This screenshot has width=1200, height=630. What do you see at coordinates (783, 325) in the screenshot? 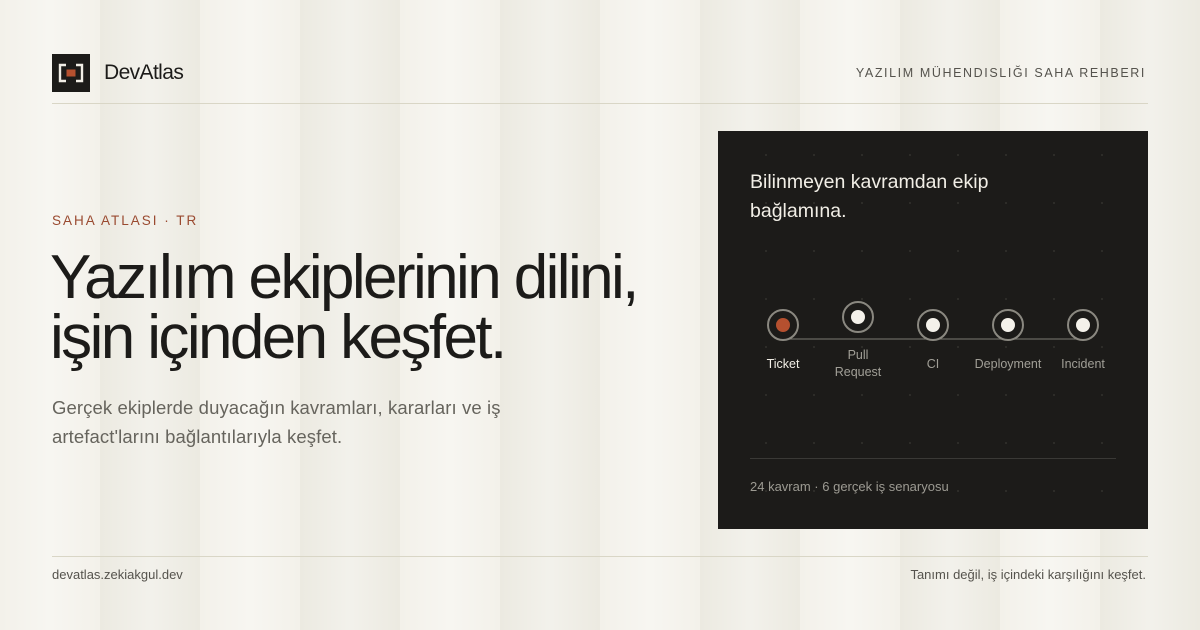
I see `flow-node-active` at bounding box center [783, 325].